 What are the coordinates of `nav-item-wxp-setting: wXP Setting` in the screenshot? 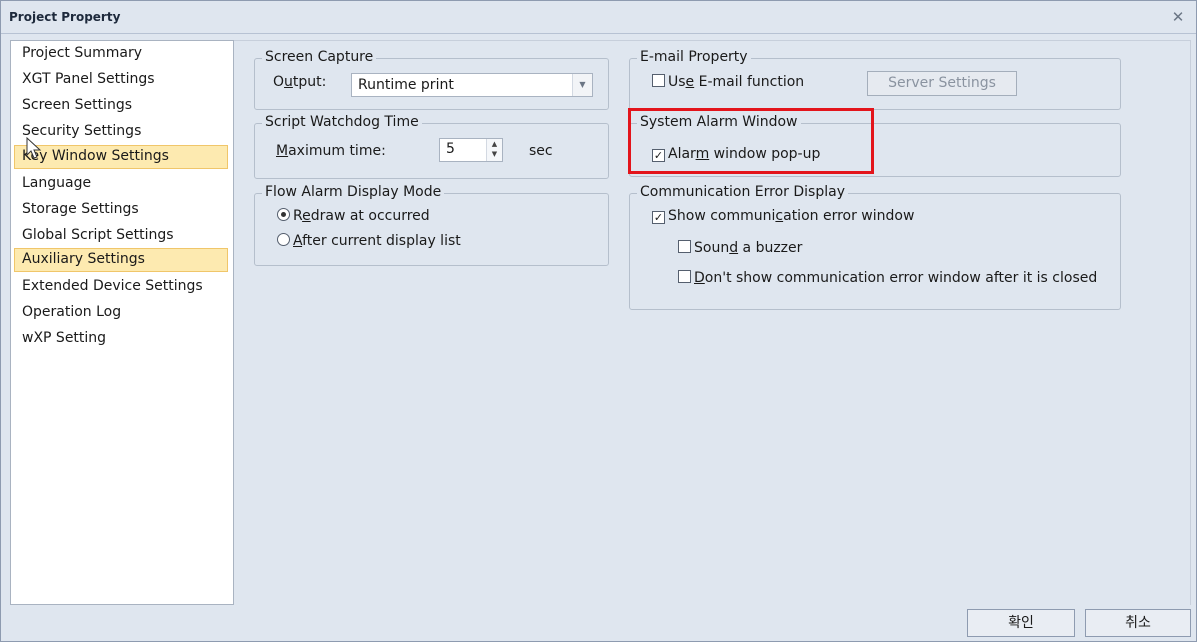 It's located at (121, 339).